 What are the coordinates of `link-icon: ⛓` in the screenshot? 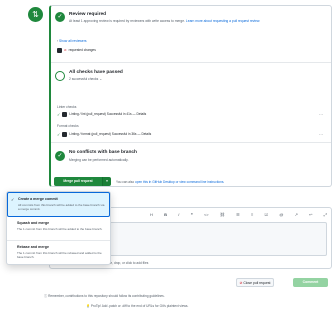 It's located at (222, 215).